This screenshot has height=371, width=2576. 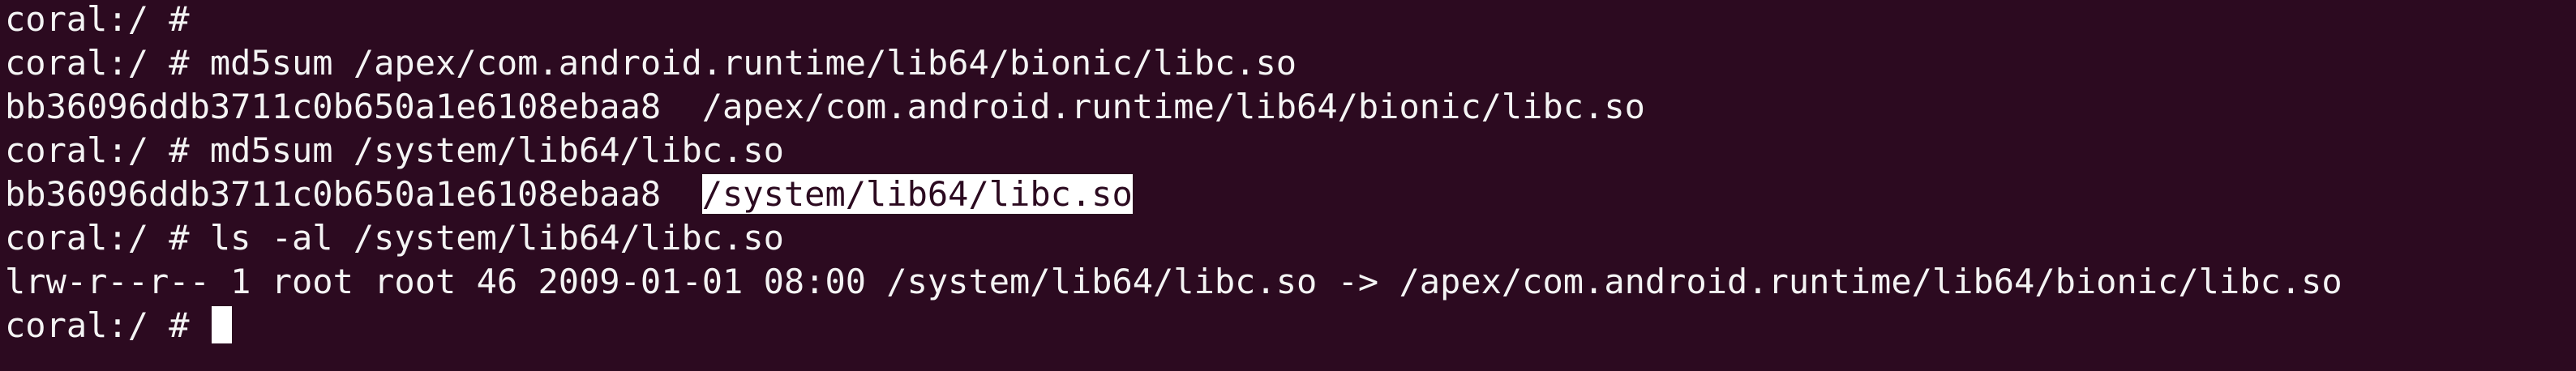 What do you see at coordinates (394, 150) in the screenshot?
I see `terminal-line-command: coral:/ # md5sum /system/lib64/libc.so` at bounding box center [394, 150].